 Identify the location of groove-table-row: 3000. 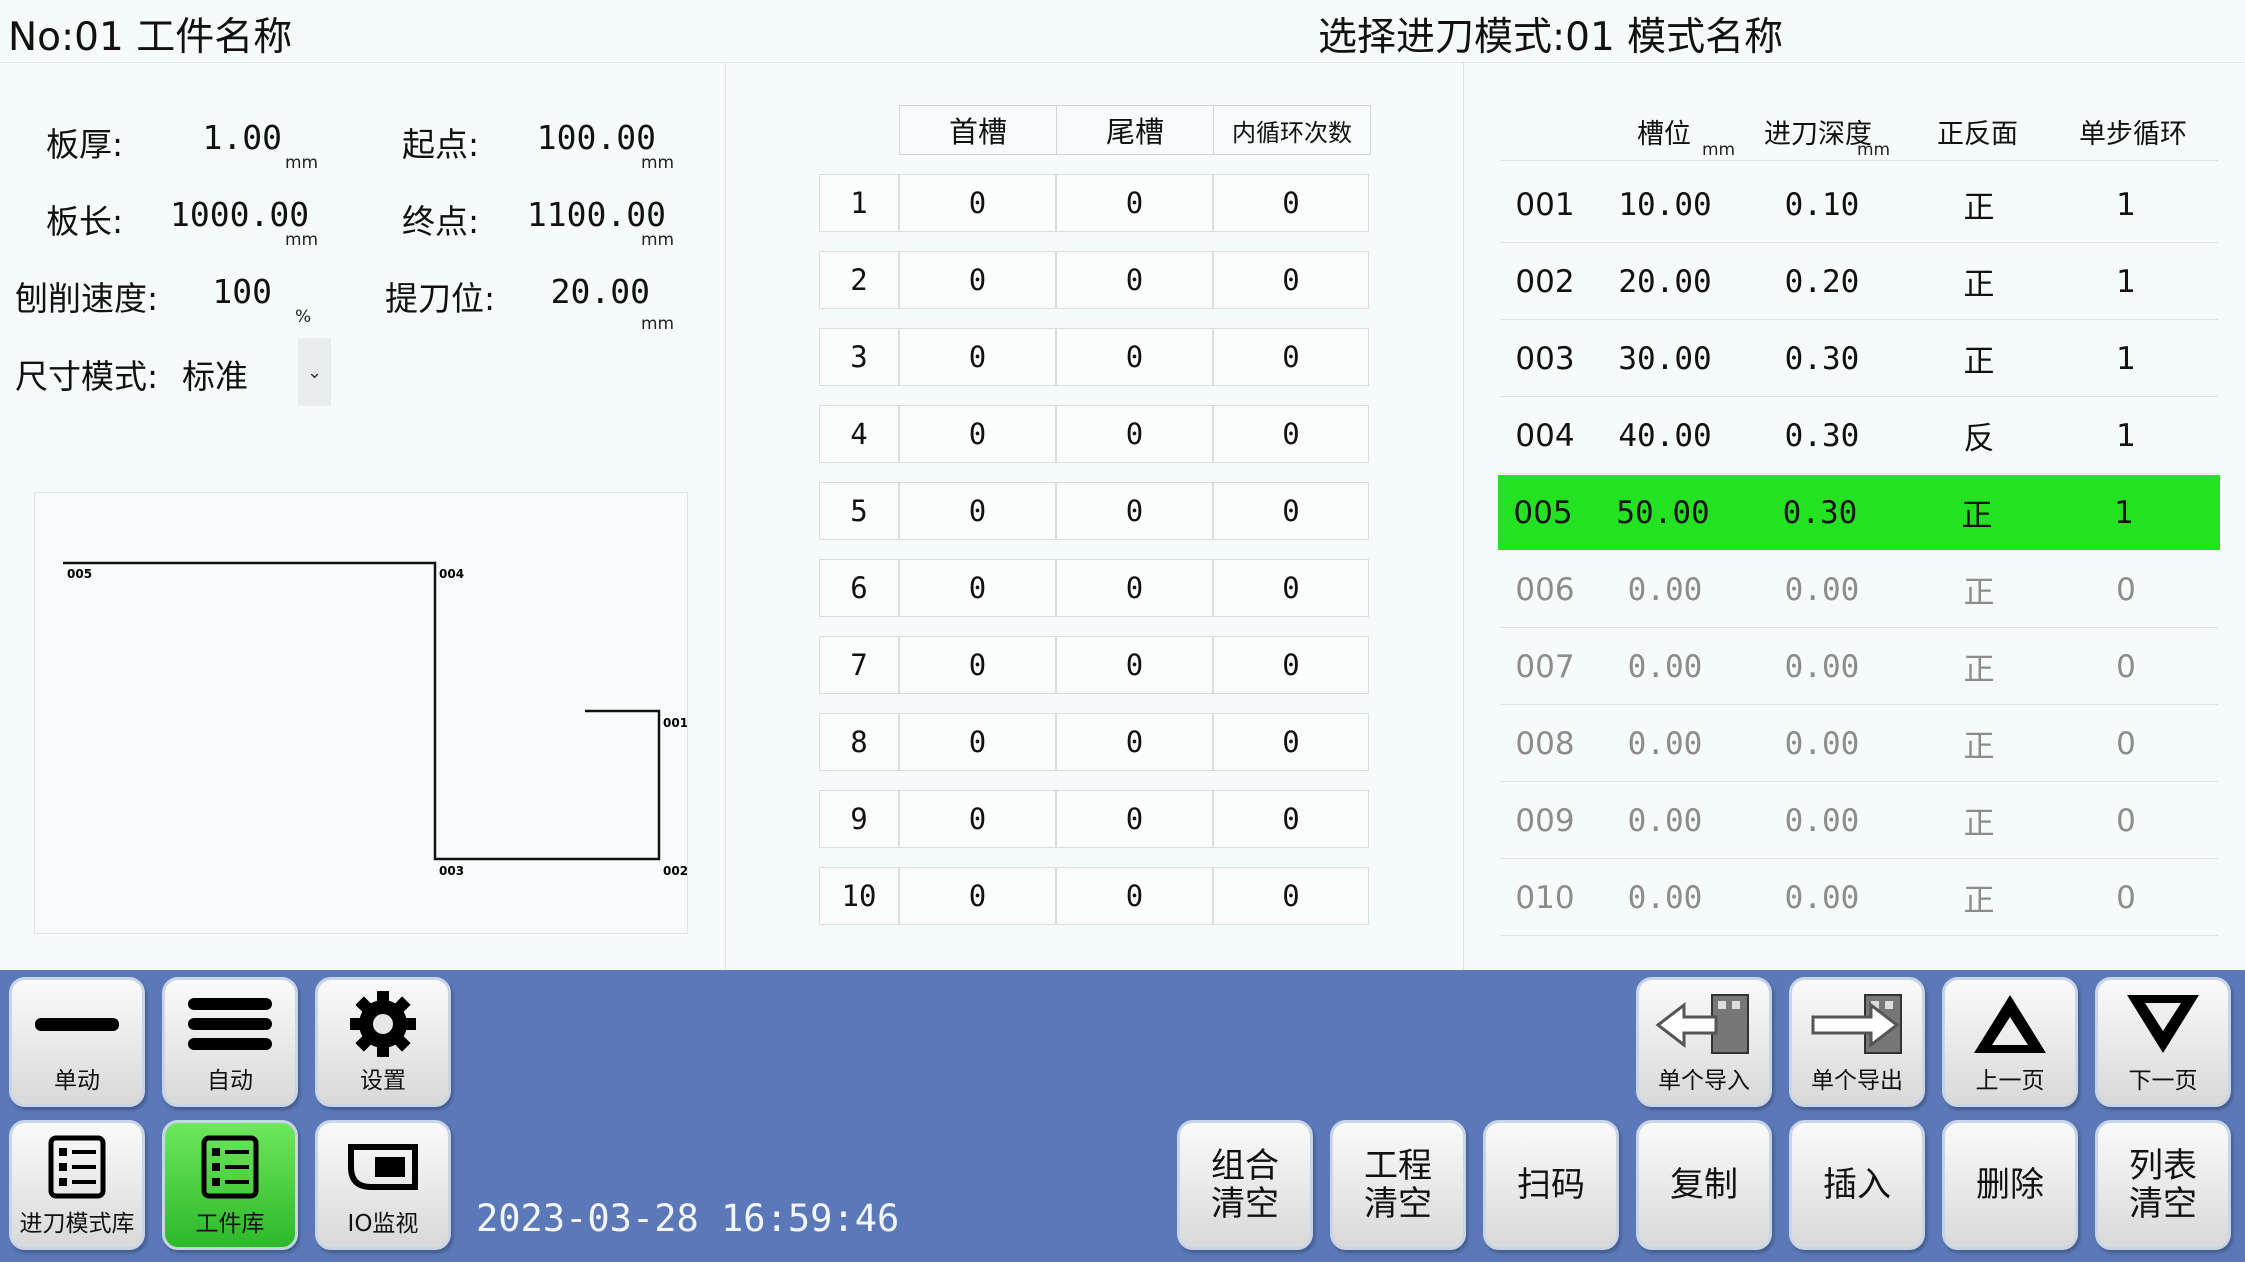
(1094, 357).